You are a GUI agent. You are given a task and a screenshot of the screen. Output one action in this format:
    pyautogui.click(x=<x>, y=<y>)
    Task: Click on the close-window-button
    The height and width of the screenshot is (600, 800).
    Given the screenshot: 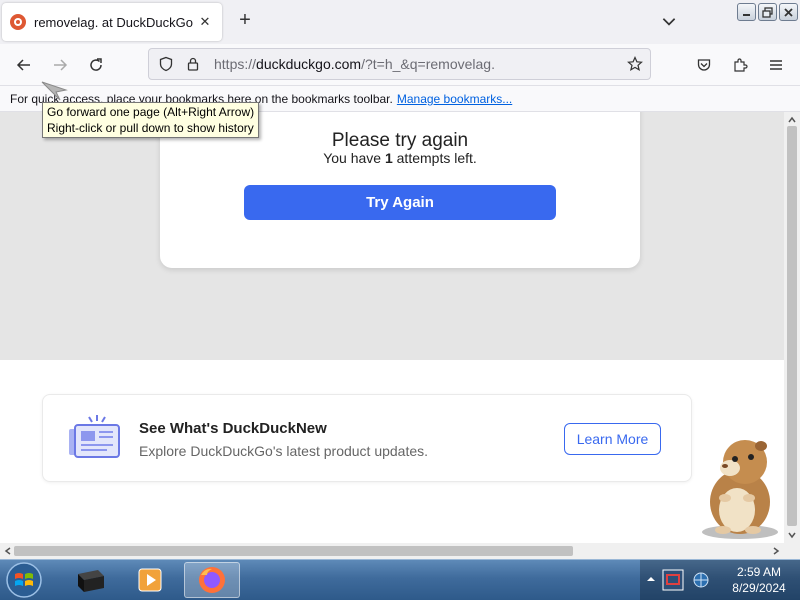 What is the action you would take?
    pyautogui.click(x=788, y=12)
    